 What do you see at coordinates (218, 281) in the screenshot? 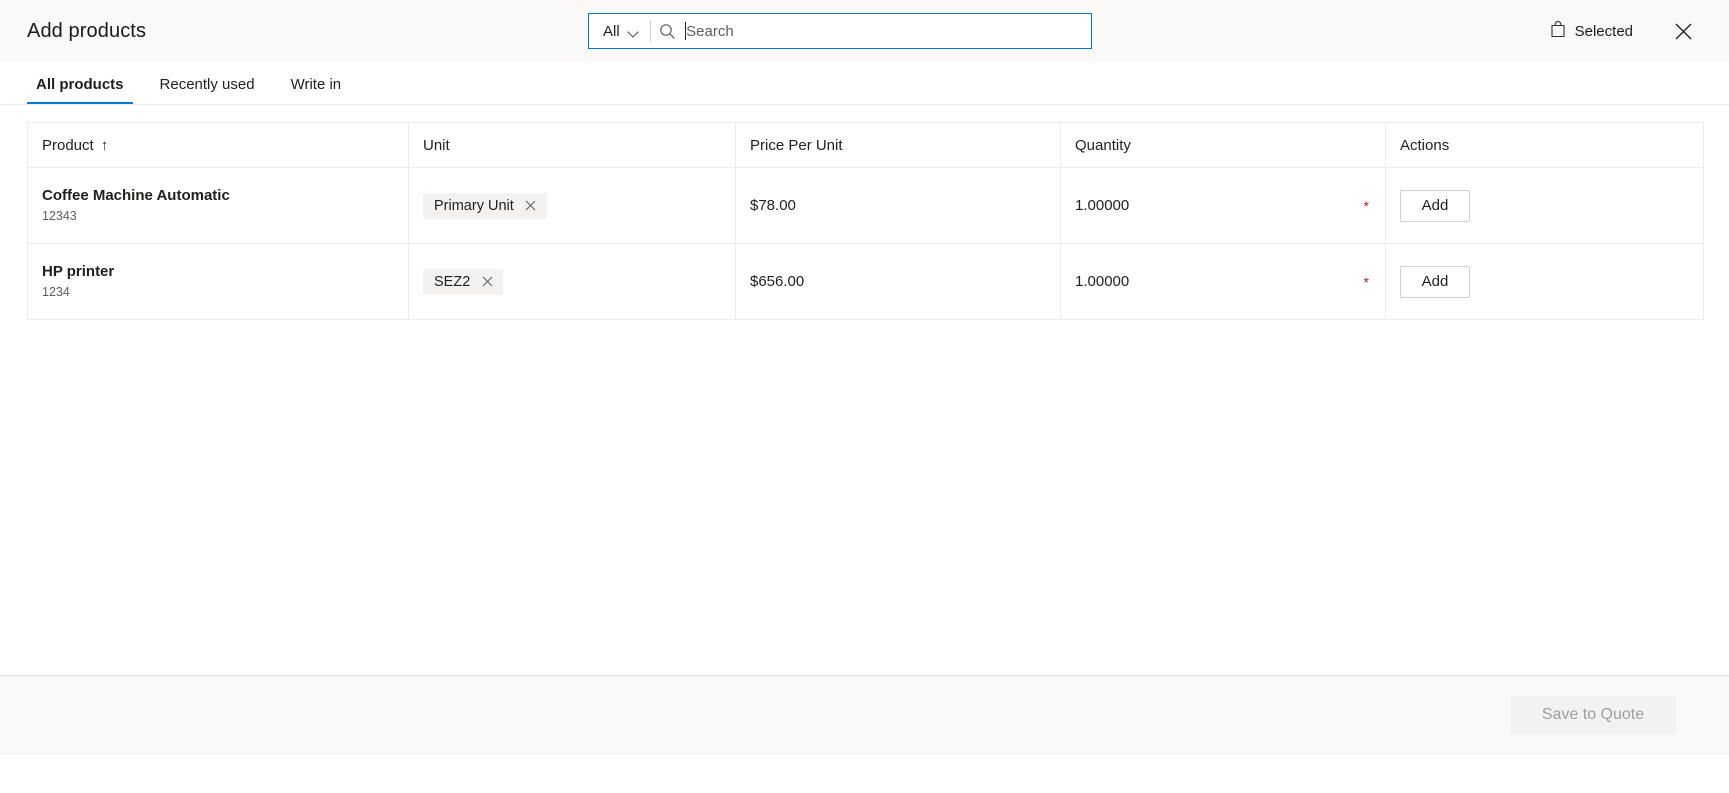
I see `cell-product: HP printer 1234` at bounding box center [218, 281].